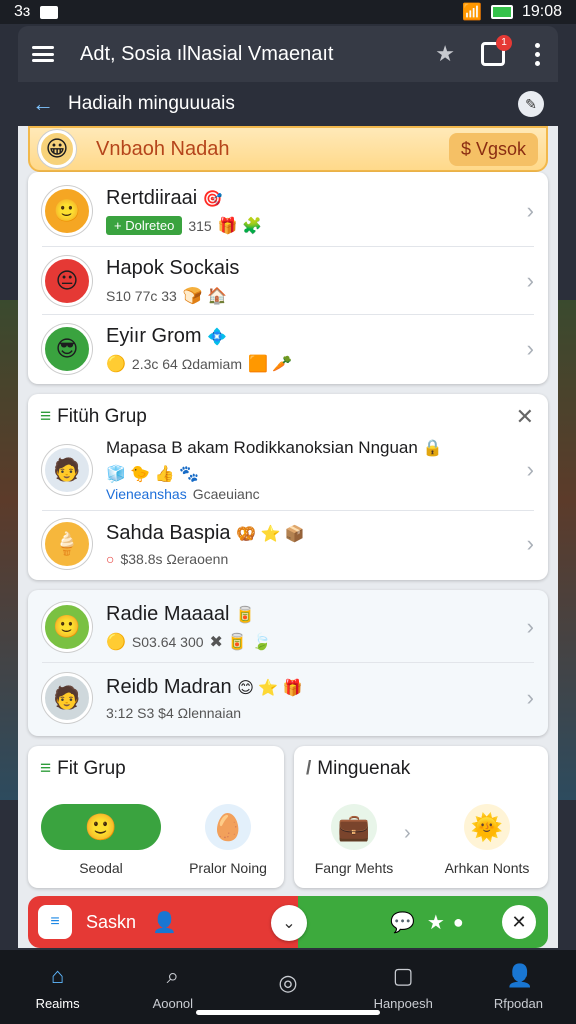 The height and width of the screenshot is (1024, 576). I want to click on action-left: ≡ Saskn 👤, so click(163, 922).